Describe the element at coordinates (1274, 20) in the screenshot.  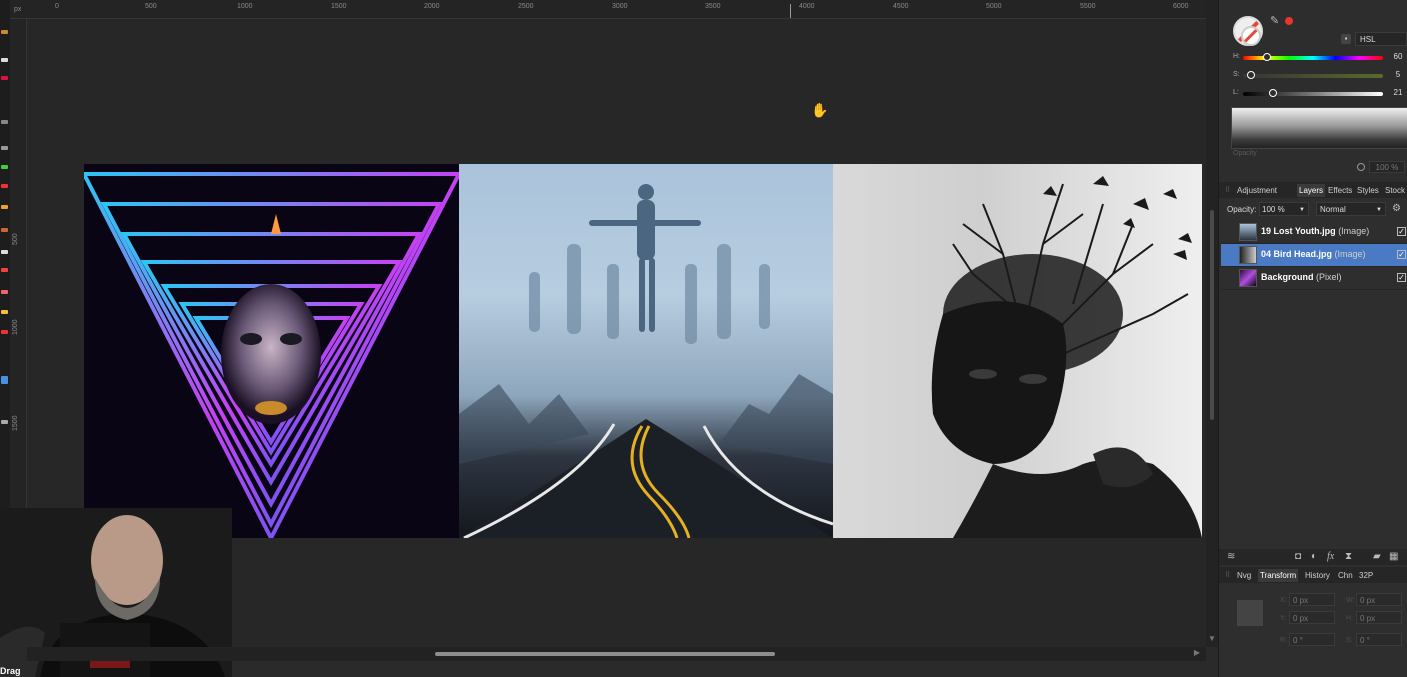
I see `eyedropper-icon: ✎` at that location.